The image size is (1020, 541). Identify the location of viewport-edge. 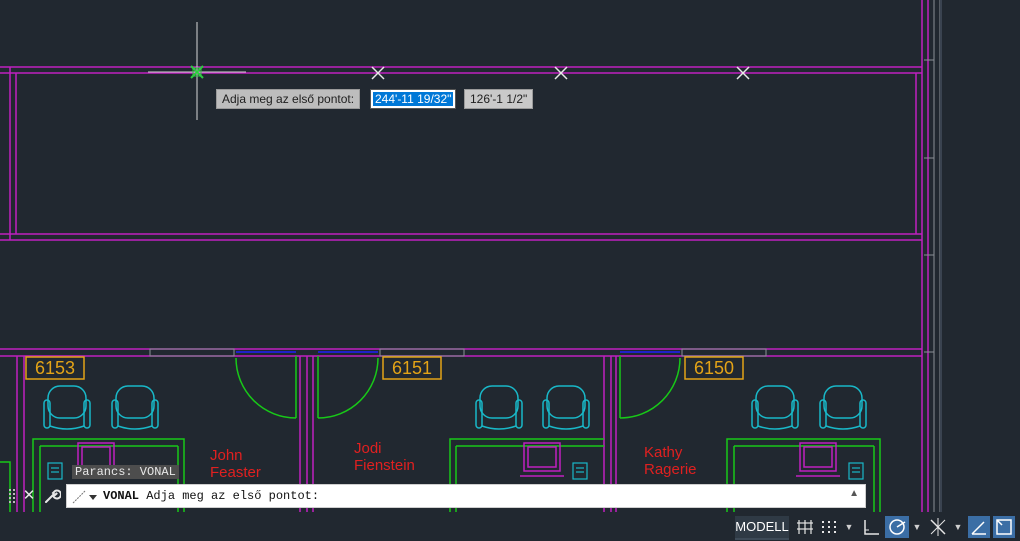
(941, 256).